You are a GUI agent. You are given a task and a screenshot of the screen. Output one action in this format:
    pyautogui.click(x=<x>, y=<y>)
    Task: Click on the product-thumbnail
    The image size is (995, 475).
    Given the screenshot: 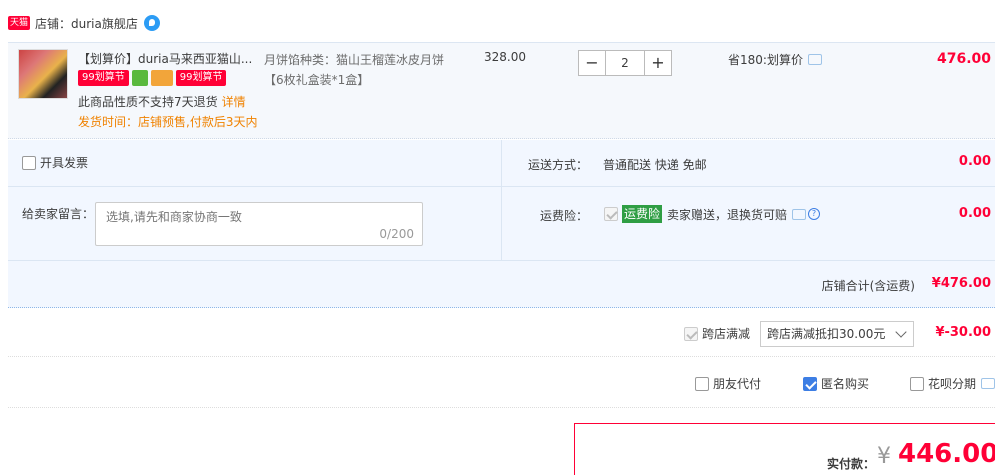 What is the action you would take?
    pyautogui.click(x=43, y=74)
    